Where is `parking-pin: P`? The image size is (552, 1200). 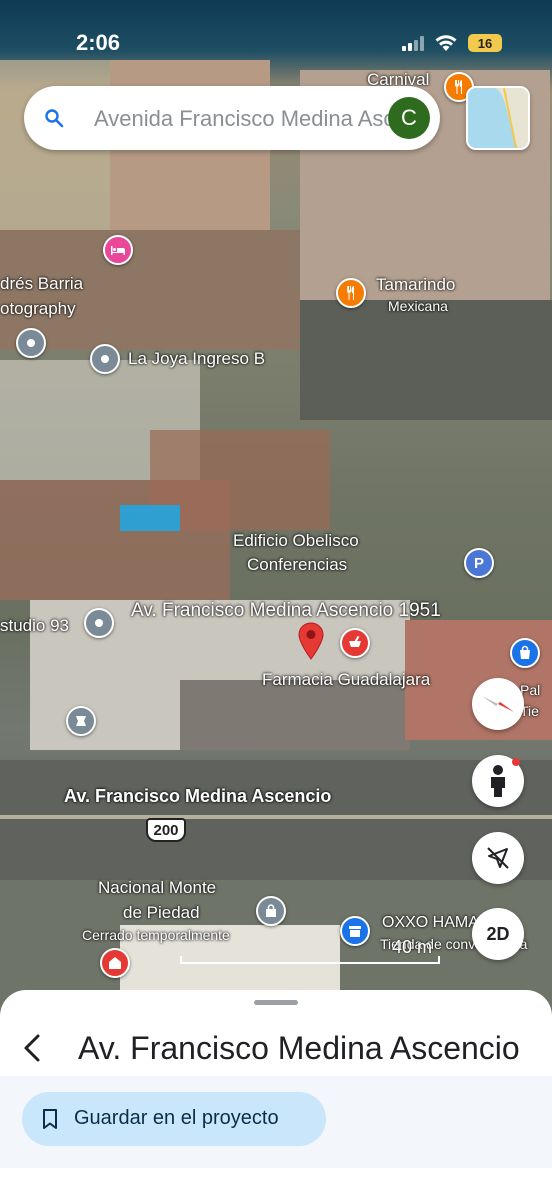
parking-pin: P is located at coordinates (479, 563).